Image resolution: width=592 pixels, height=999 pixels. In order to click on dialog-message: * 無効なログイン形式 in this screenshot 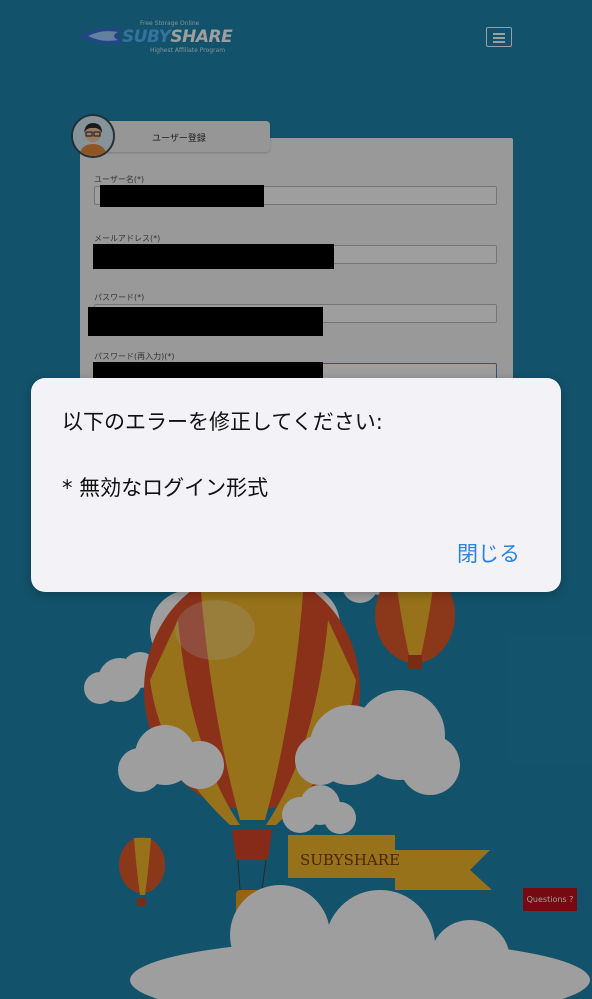, I will do `click(165, 488)`.